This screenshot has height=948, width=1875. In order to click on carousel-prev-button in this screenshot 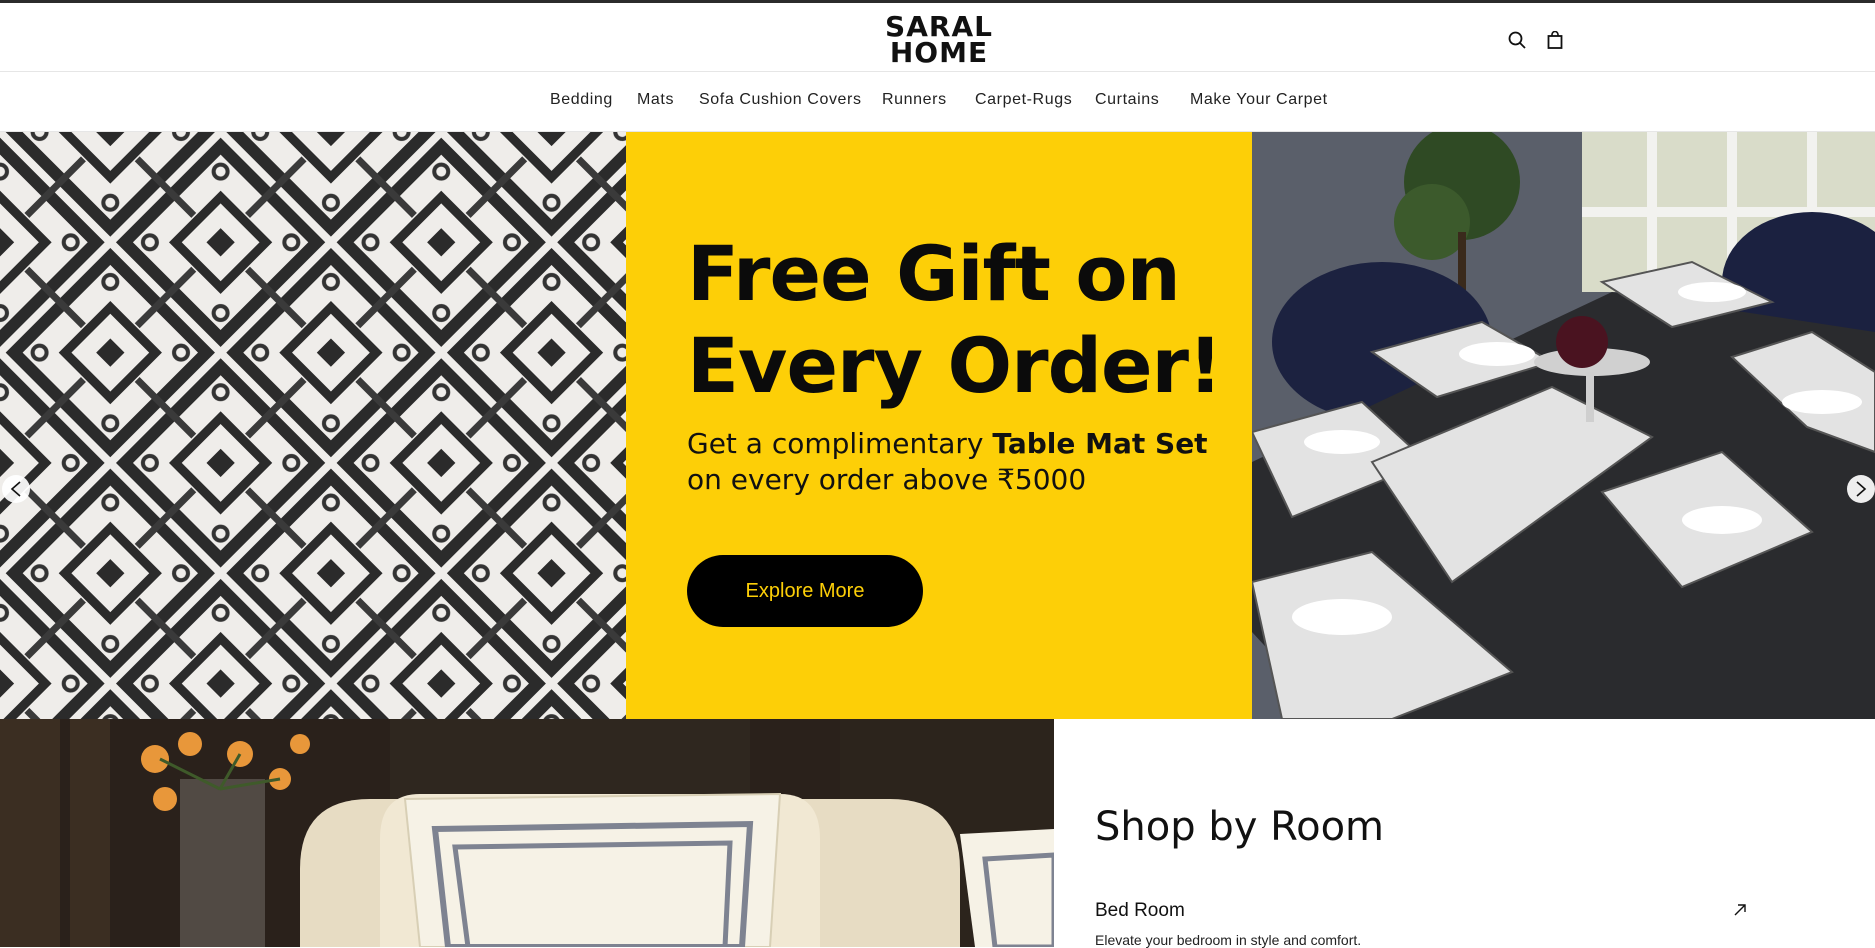, I will do `click(16, 489)`.